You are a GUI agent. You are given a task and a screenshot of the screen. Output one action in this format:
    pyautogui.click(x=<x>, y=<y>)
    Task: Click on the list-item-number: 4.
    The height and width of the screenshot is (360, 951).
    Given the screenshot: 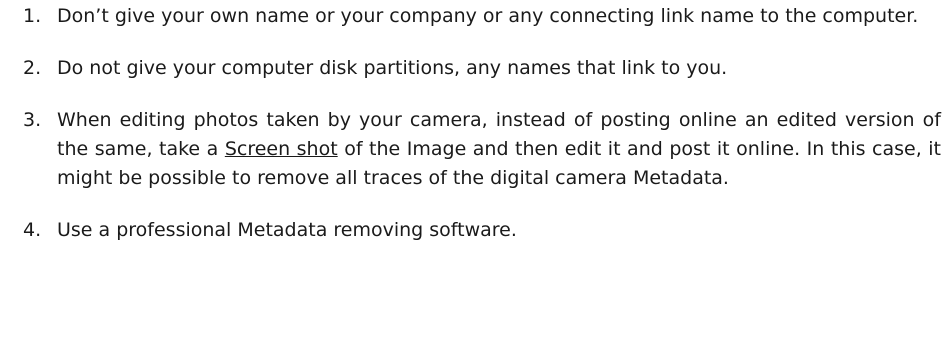 What is the action you would take?
    pyautogui.click(x=32, y=230)
    